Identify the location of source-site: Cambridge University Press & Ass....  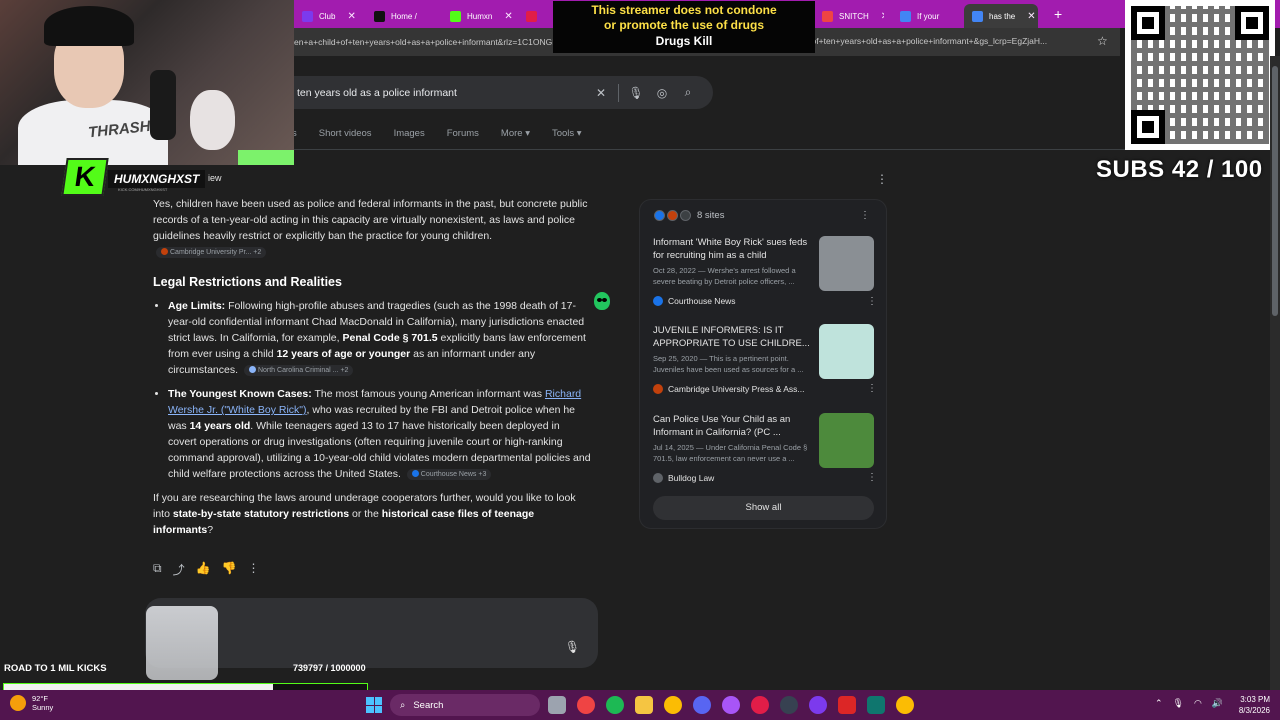
(763, 389).